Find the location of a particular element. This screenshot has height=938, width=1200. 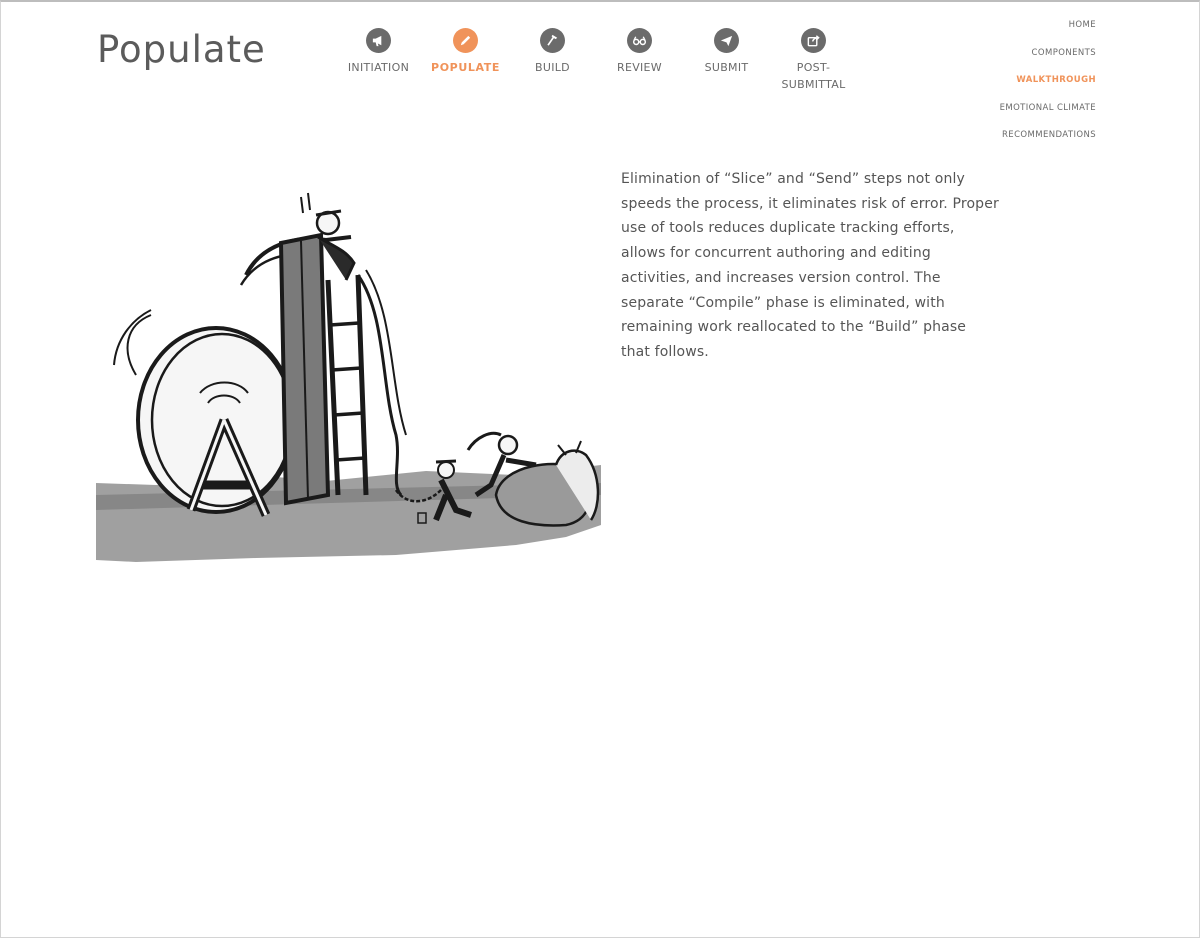

page-title: Populate is located at coordinates (181, 49).